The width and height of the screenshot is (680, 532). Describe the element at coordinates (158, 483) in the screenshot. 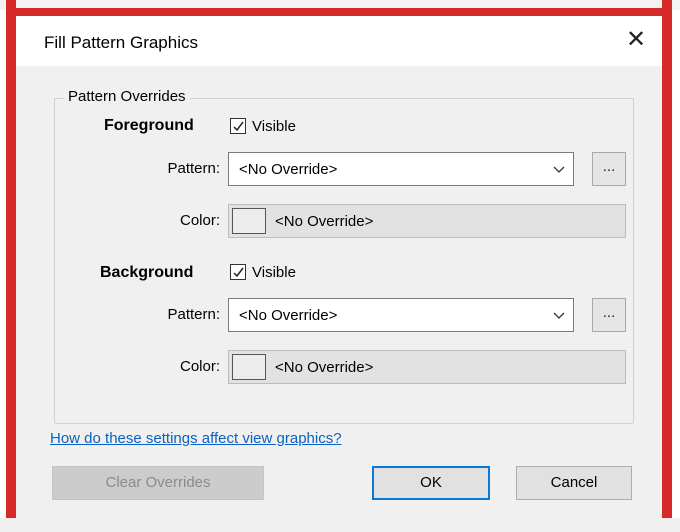

I see `clear-overrides-button: Clear Overrides` at that location.